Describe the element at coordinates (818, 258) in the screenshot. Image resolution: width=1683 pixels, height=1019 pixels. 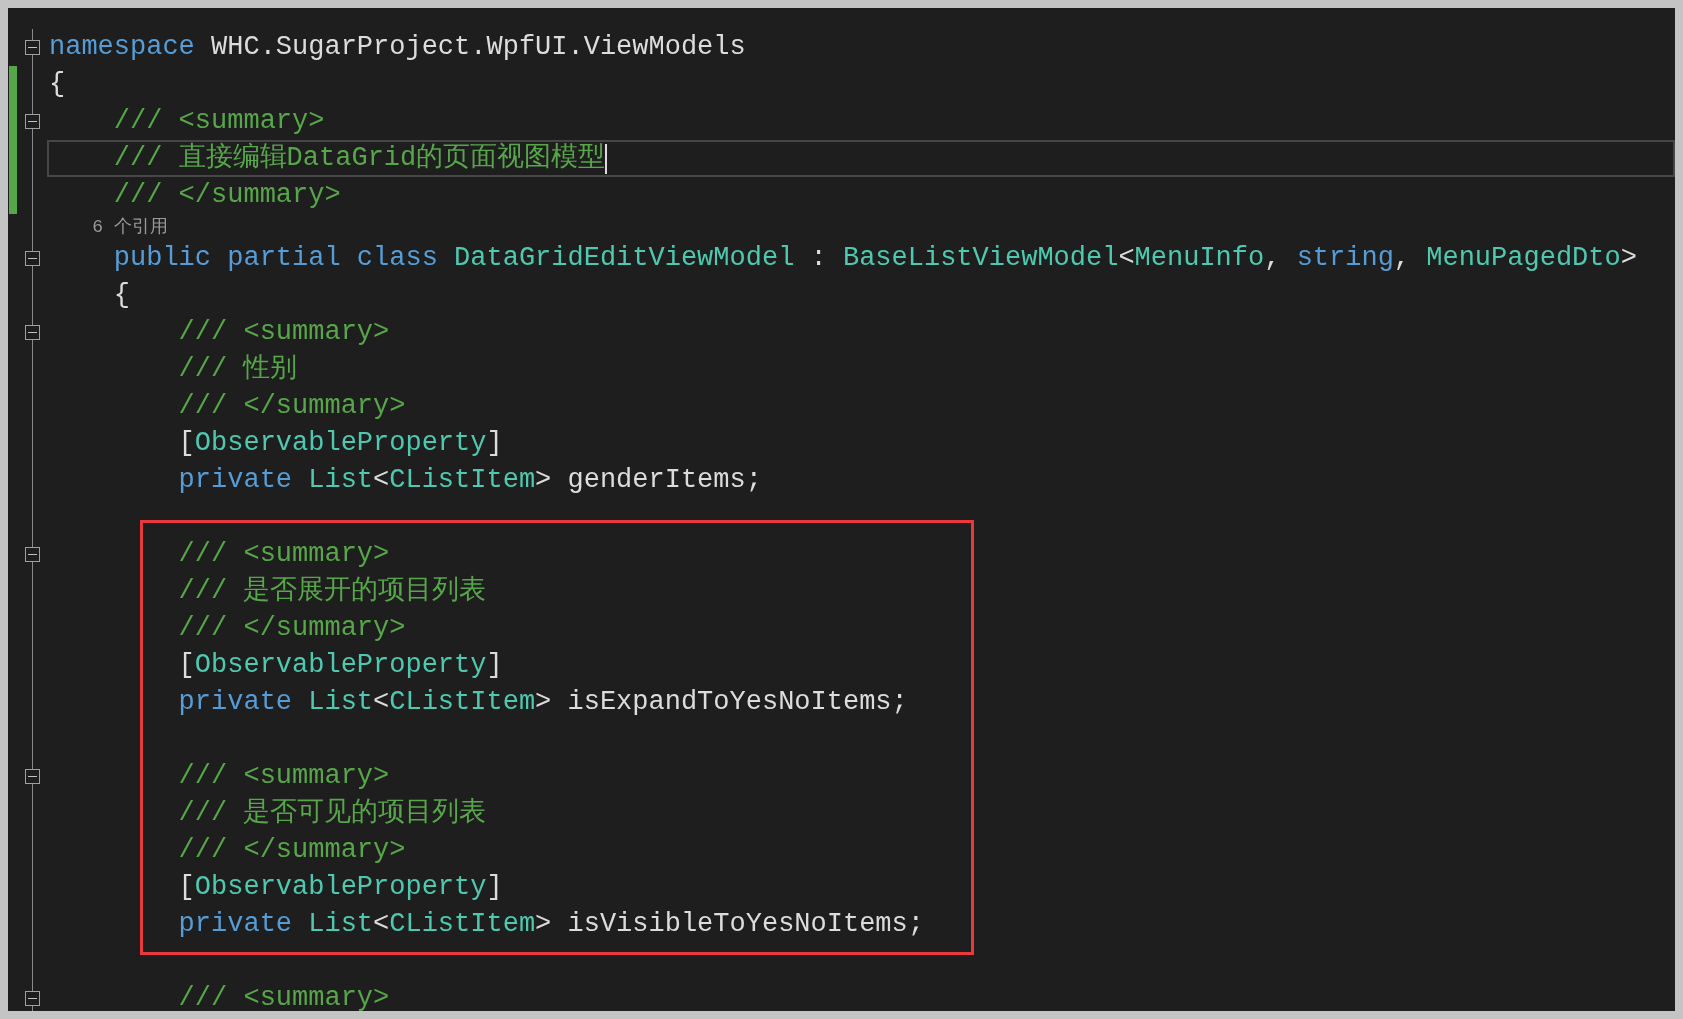
I see `code-text: :` at that location.